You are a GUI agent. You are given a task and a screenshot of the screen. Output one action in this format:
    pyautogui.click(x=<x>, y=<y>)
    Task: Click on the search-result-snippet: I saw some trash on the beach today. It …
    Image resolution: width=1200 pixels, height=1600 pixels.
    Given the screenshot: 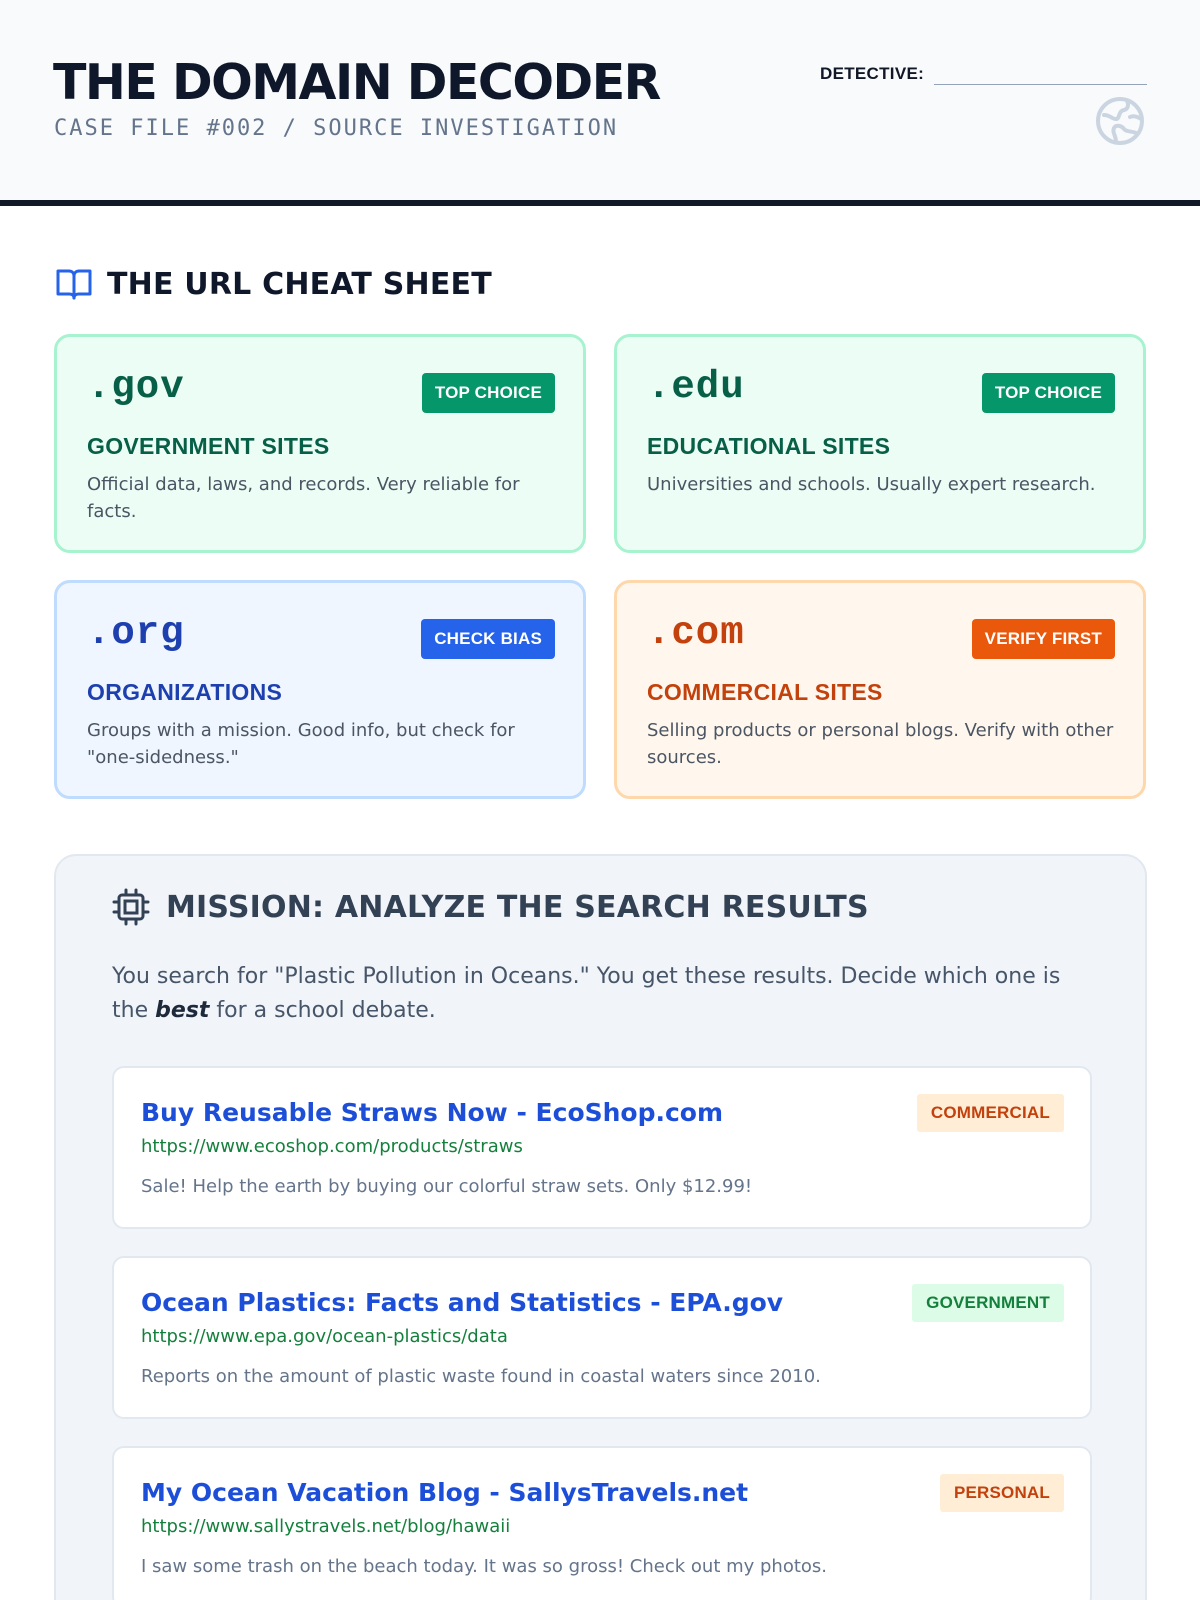 What is the action you would take?
    pyautogui.click(x=484, y=1566)
    